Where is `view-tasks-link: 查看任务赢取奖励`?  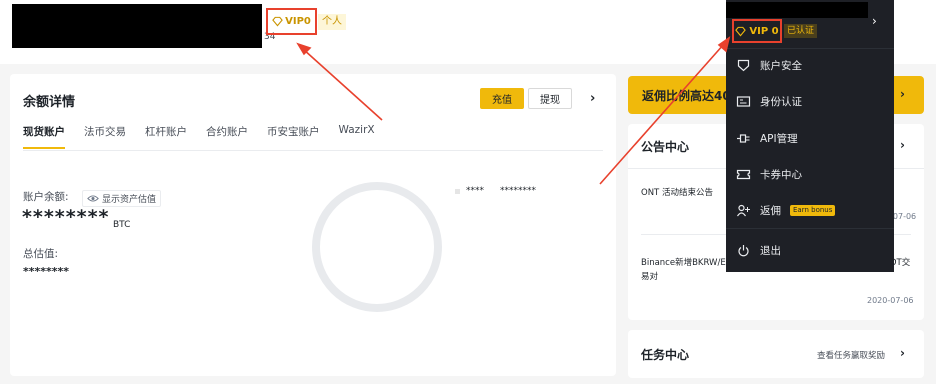
view-tasks-link: 查看任务赢取奖励 is located at coordinates (851, 355).